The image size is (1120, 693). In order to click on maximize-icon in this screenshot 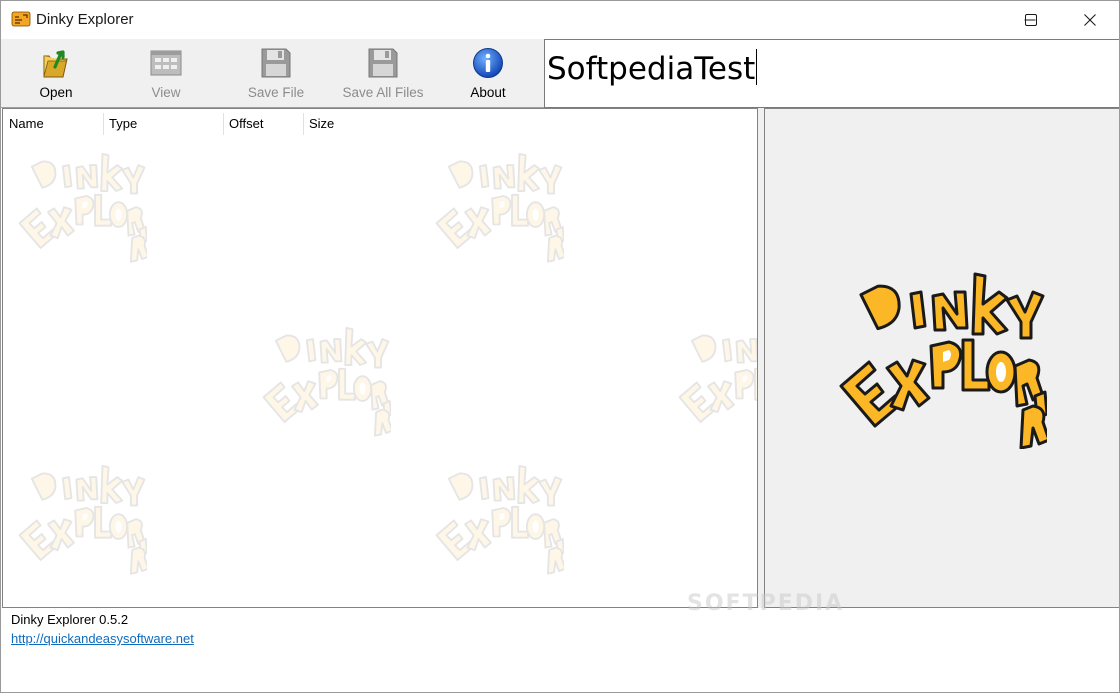, I will do `click(1031, 20)`.